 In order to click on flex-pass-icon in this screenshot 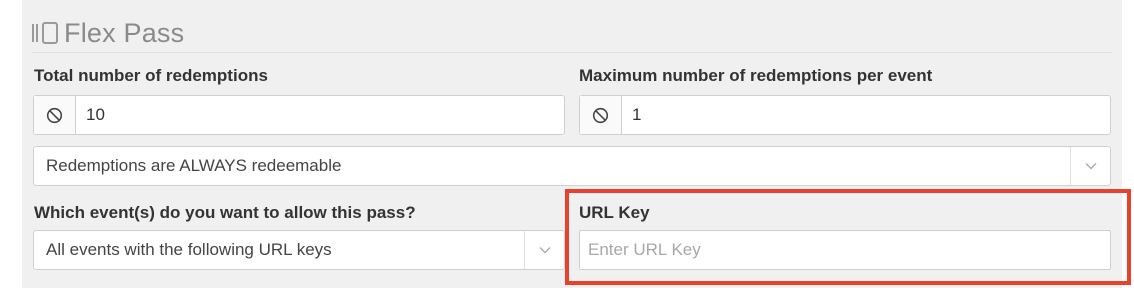, I will do `click(45, 33)`.